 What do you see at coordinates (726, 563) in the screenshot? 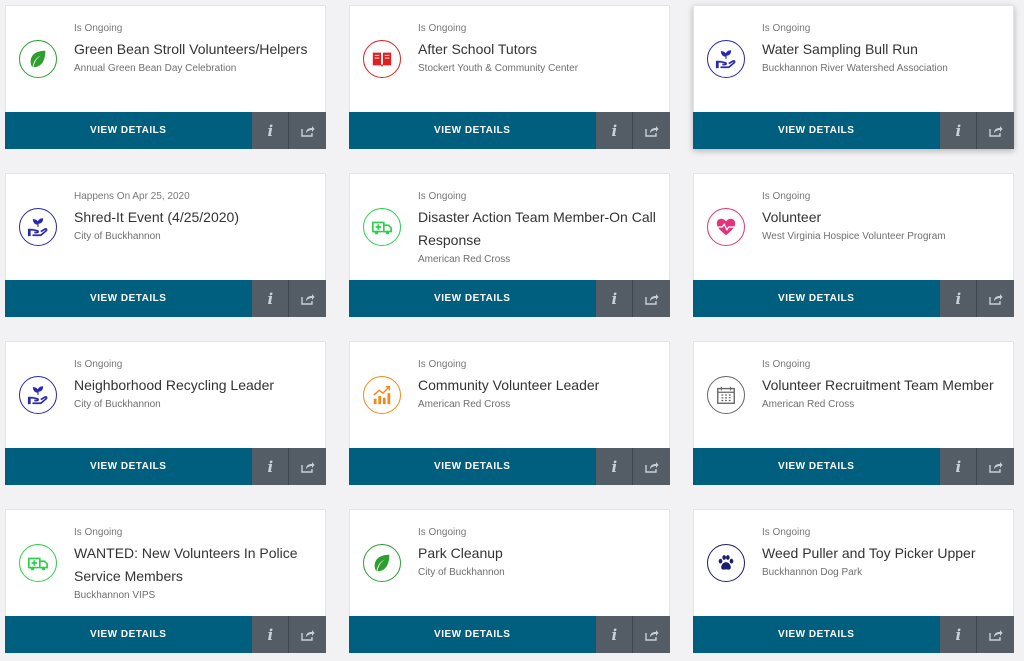
I see `paw-icon` at bounding box center [726, 563].